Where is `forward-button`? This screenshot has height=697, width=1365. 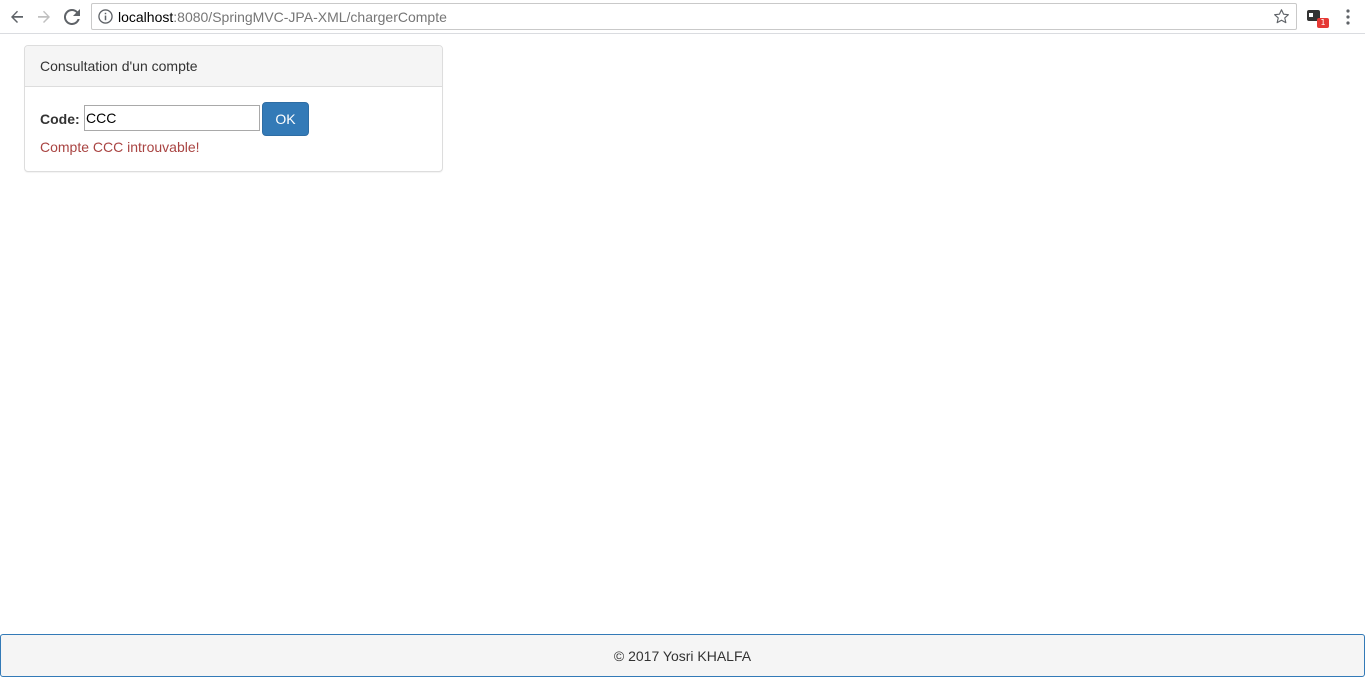 forward-button is located at coordinates (44, 17).